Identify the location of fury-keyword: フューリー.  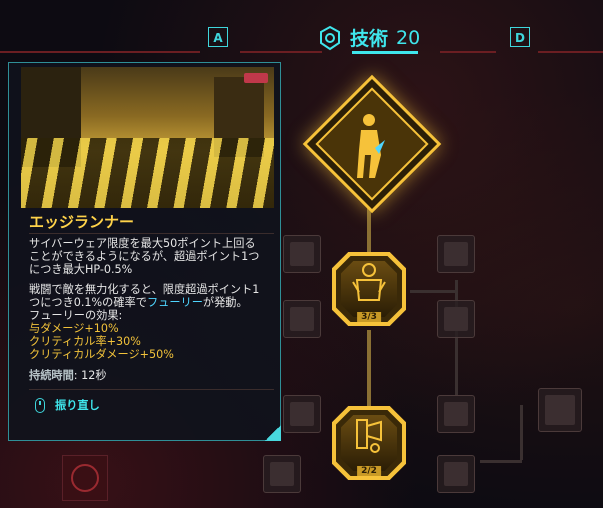
(174, 302).